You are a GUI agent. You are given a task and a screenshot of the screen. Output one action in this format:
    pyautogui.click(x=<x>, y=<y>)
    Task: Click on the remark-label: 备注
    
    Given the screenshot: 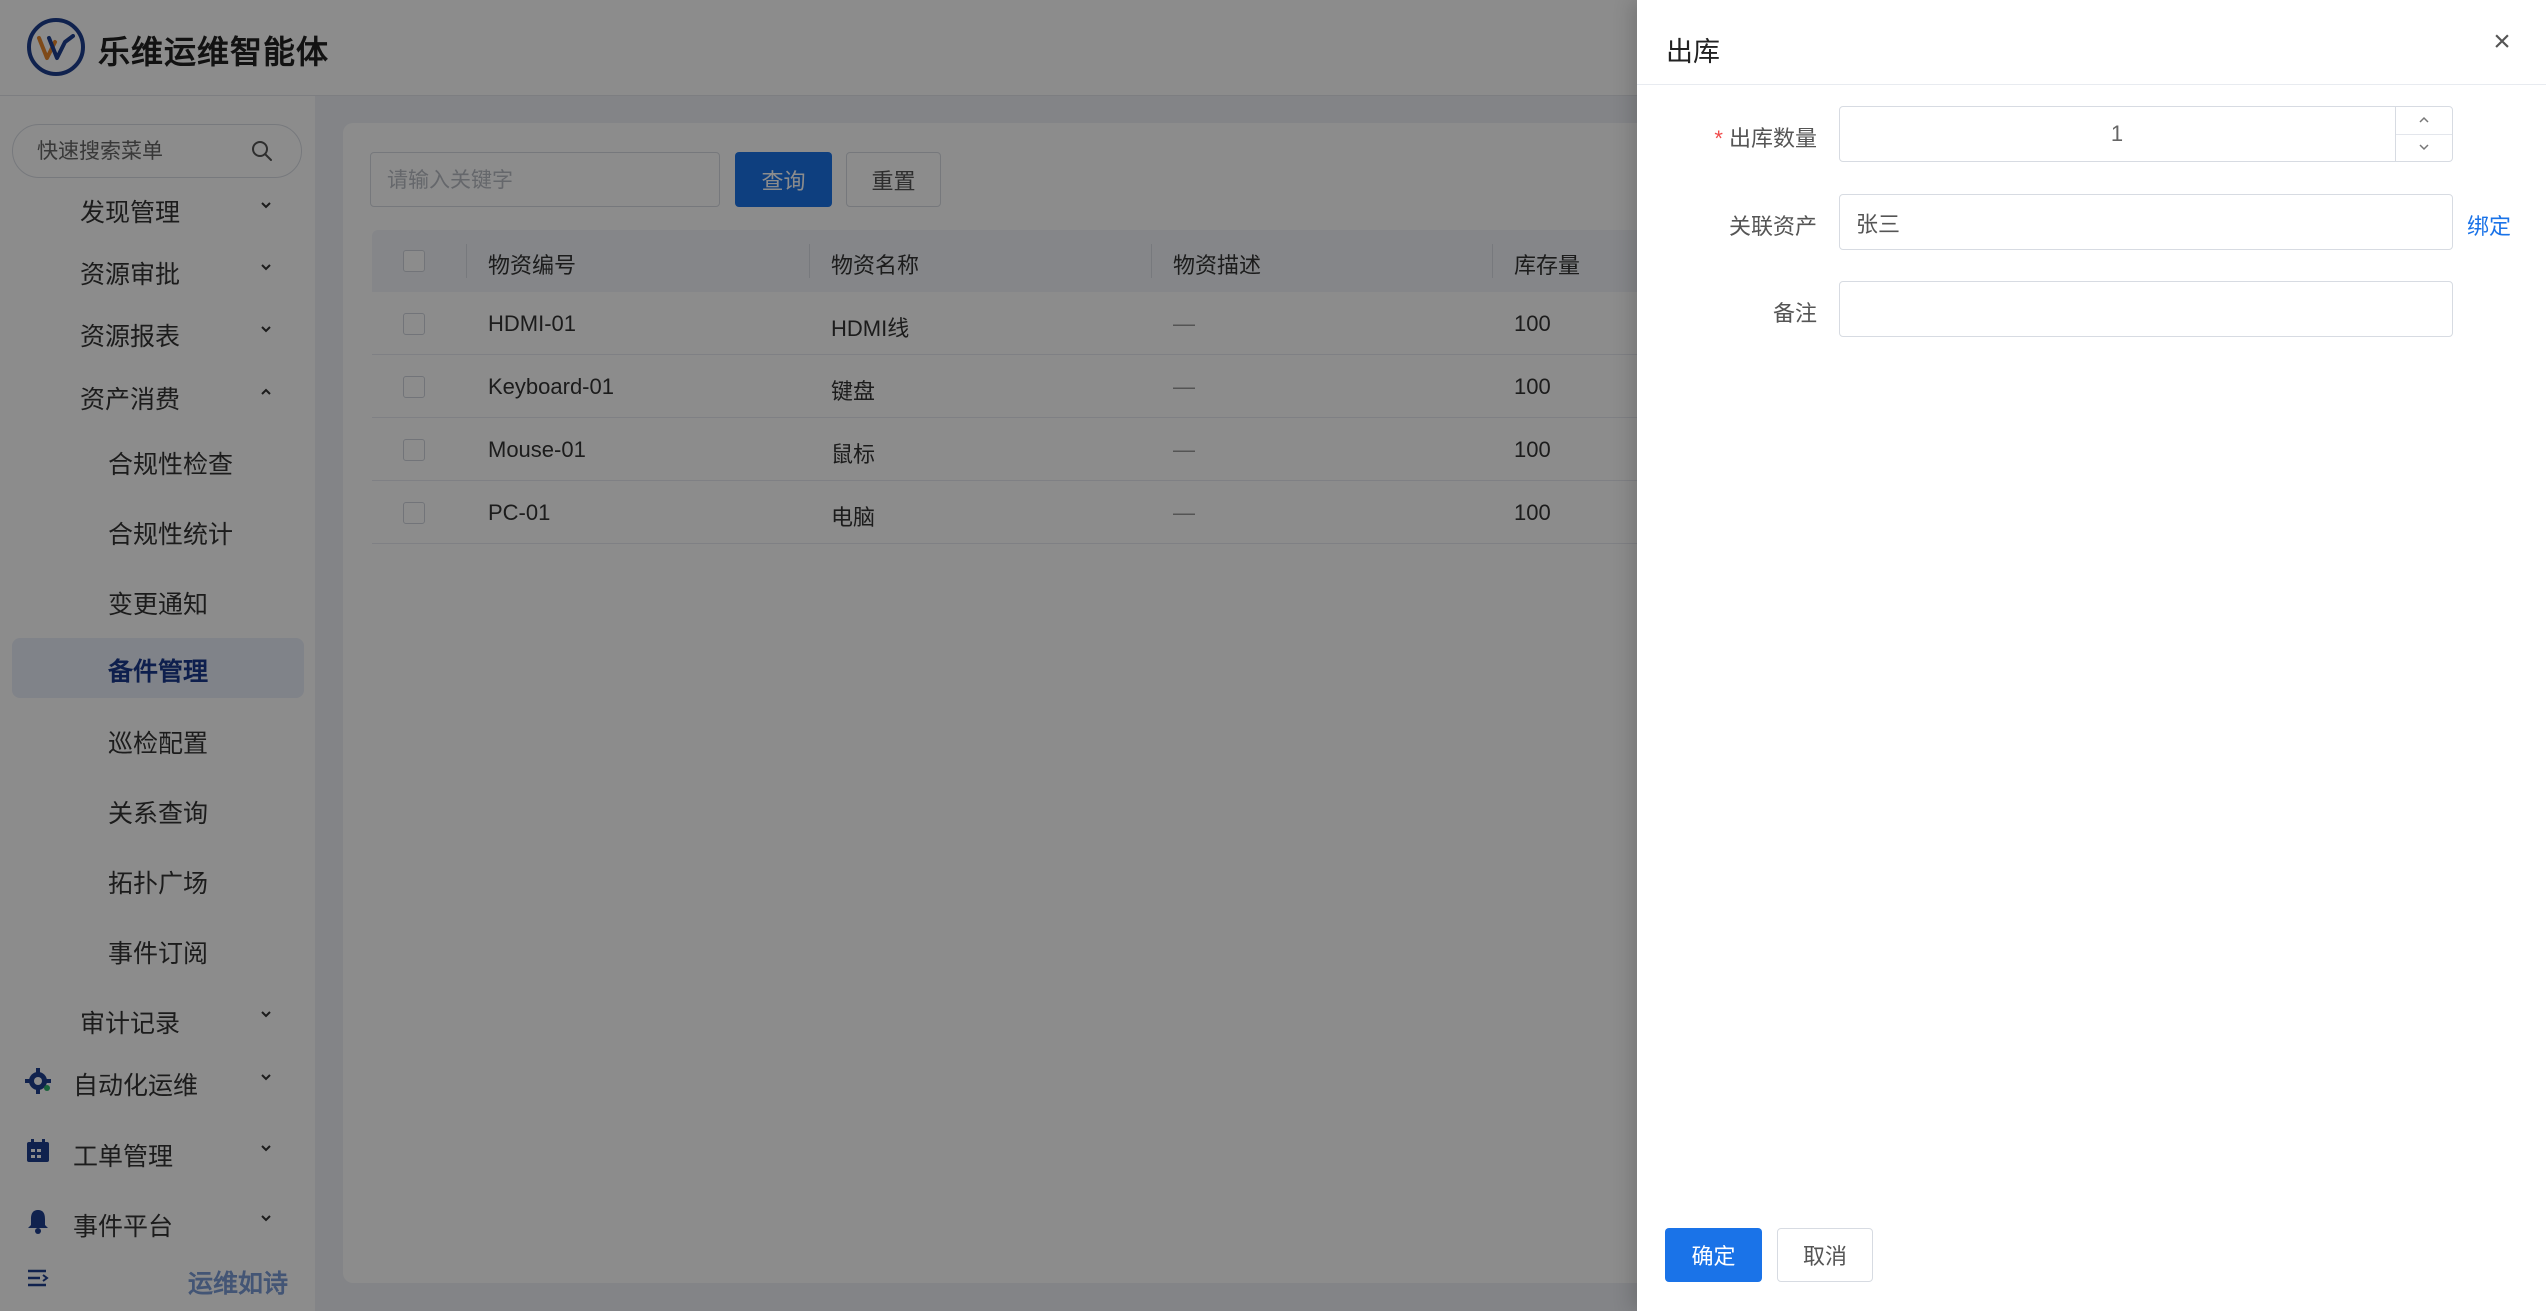 What is the action you would take?
    pyautogui.click(x=1794, y=313)
    